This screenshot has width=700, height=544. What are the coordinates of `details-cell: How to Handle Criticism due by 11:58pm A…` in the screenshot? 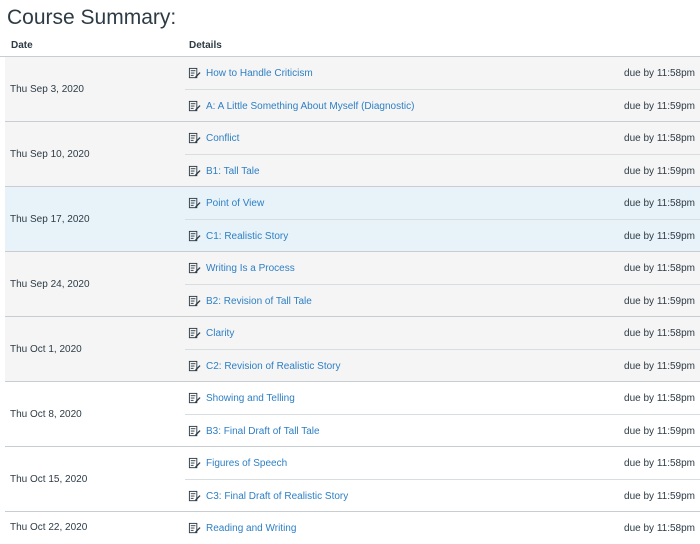 It's located at (442, 89).